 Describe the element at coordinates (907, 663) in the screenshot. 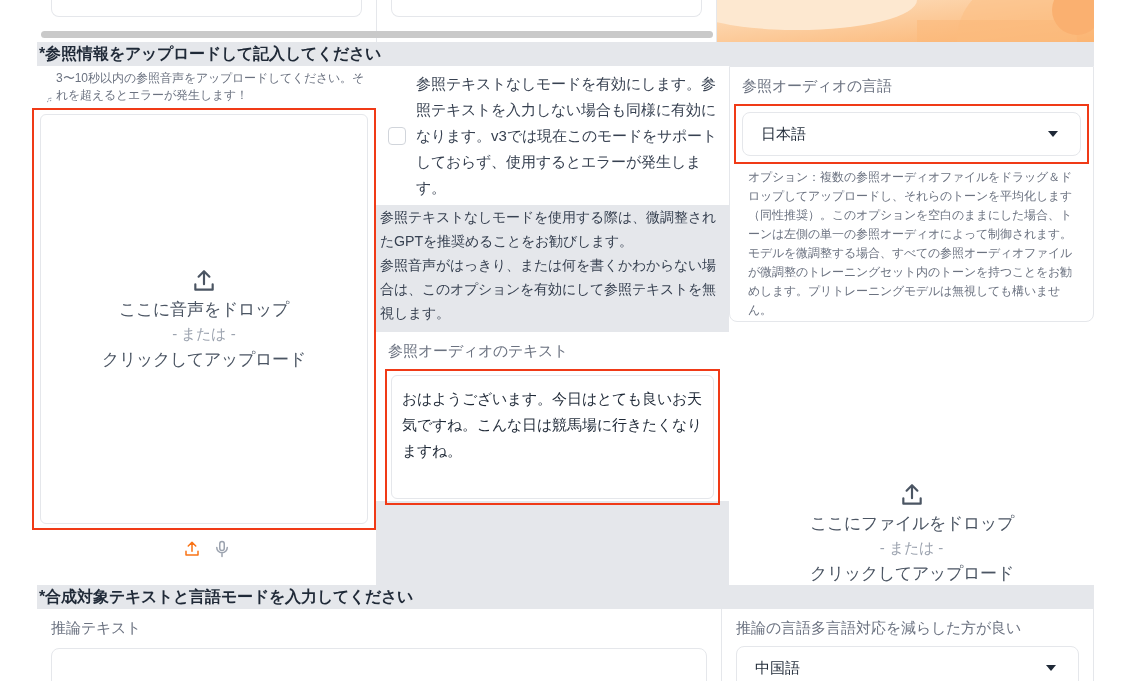

I see `language-dropdown: 中国語` at that location.